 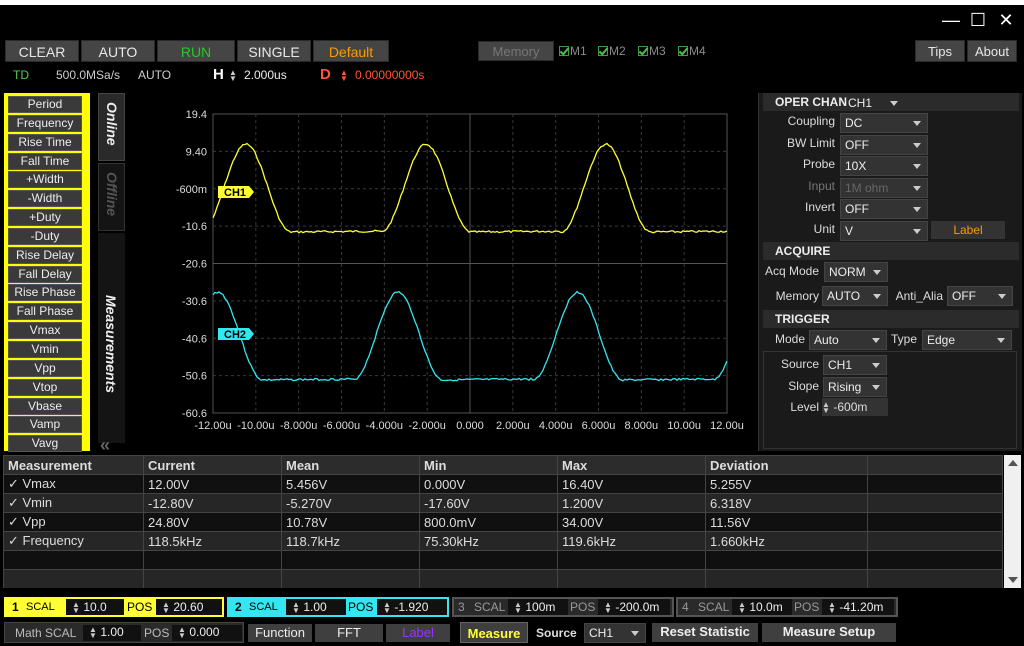 What do you see at coordinates (992, 51) in the screenshot?
I see `about-button: About` at bounding box center [992, 51].